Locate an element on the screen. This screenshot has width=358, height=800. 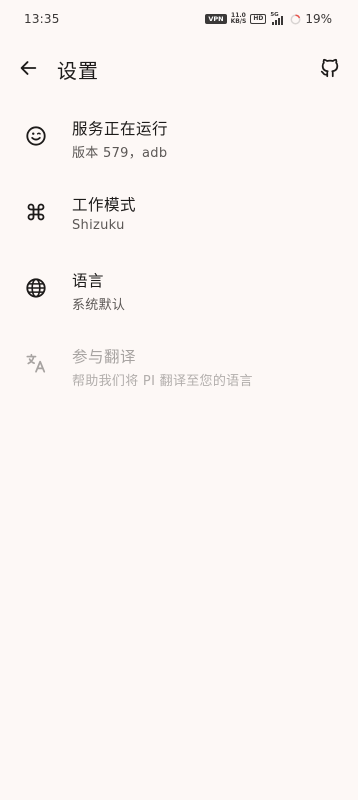
setting-title: 工作模式 is located at coordinates (104, 205).